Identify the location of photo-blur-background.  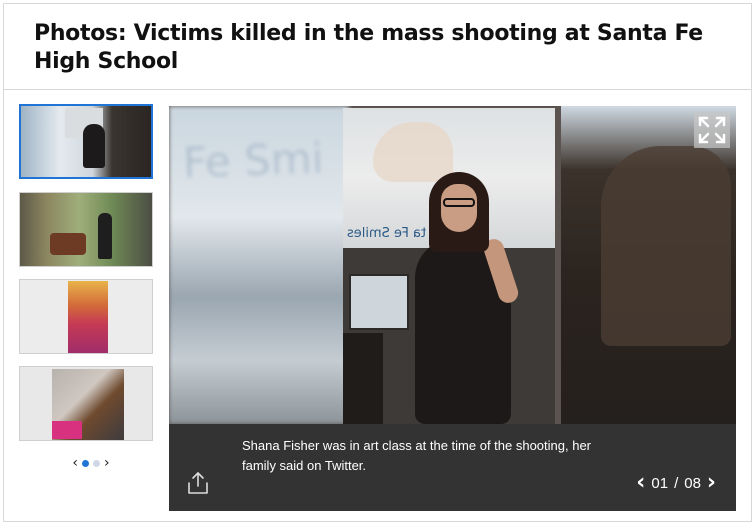
(648, 265).